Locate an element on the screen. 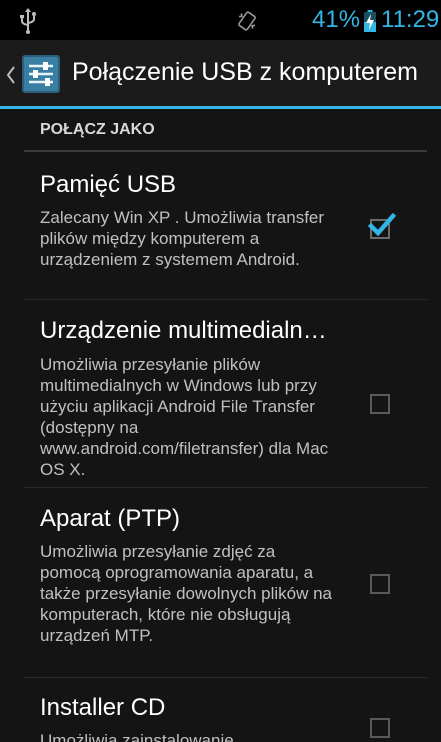  checkmark-icon is located at coordinates (382, 225).